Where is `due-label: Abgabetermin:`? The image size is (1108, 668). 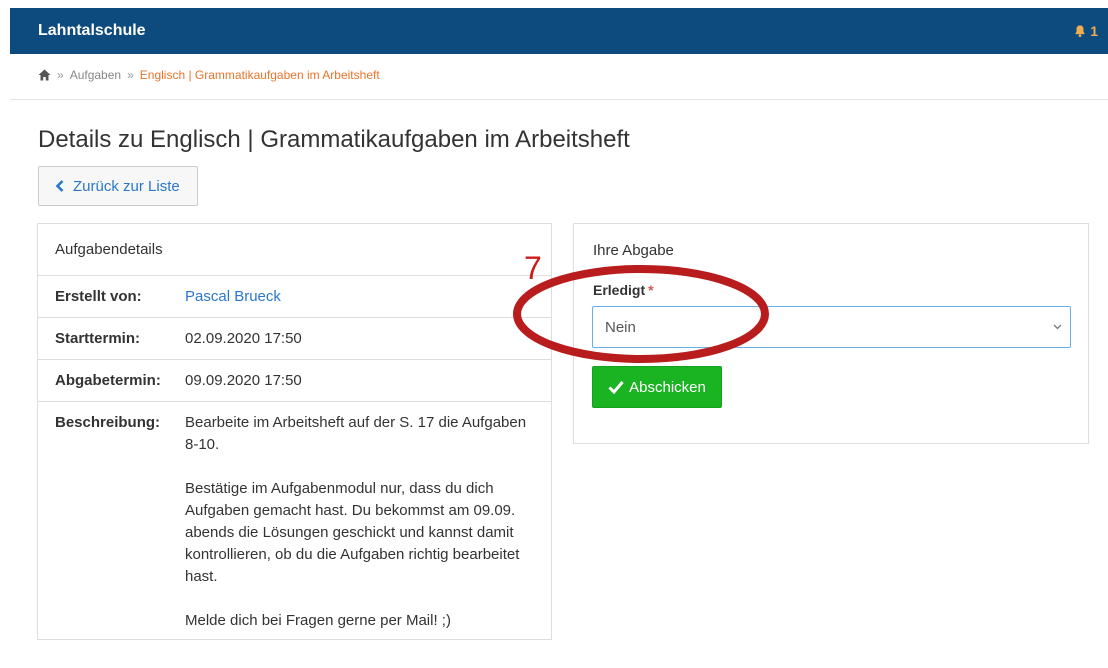 due-label: Abgabetermin: is located at coordinates (108, 380).